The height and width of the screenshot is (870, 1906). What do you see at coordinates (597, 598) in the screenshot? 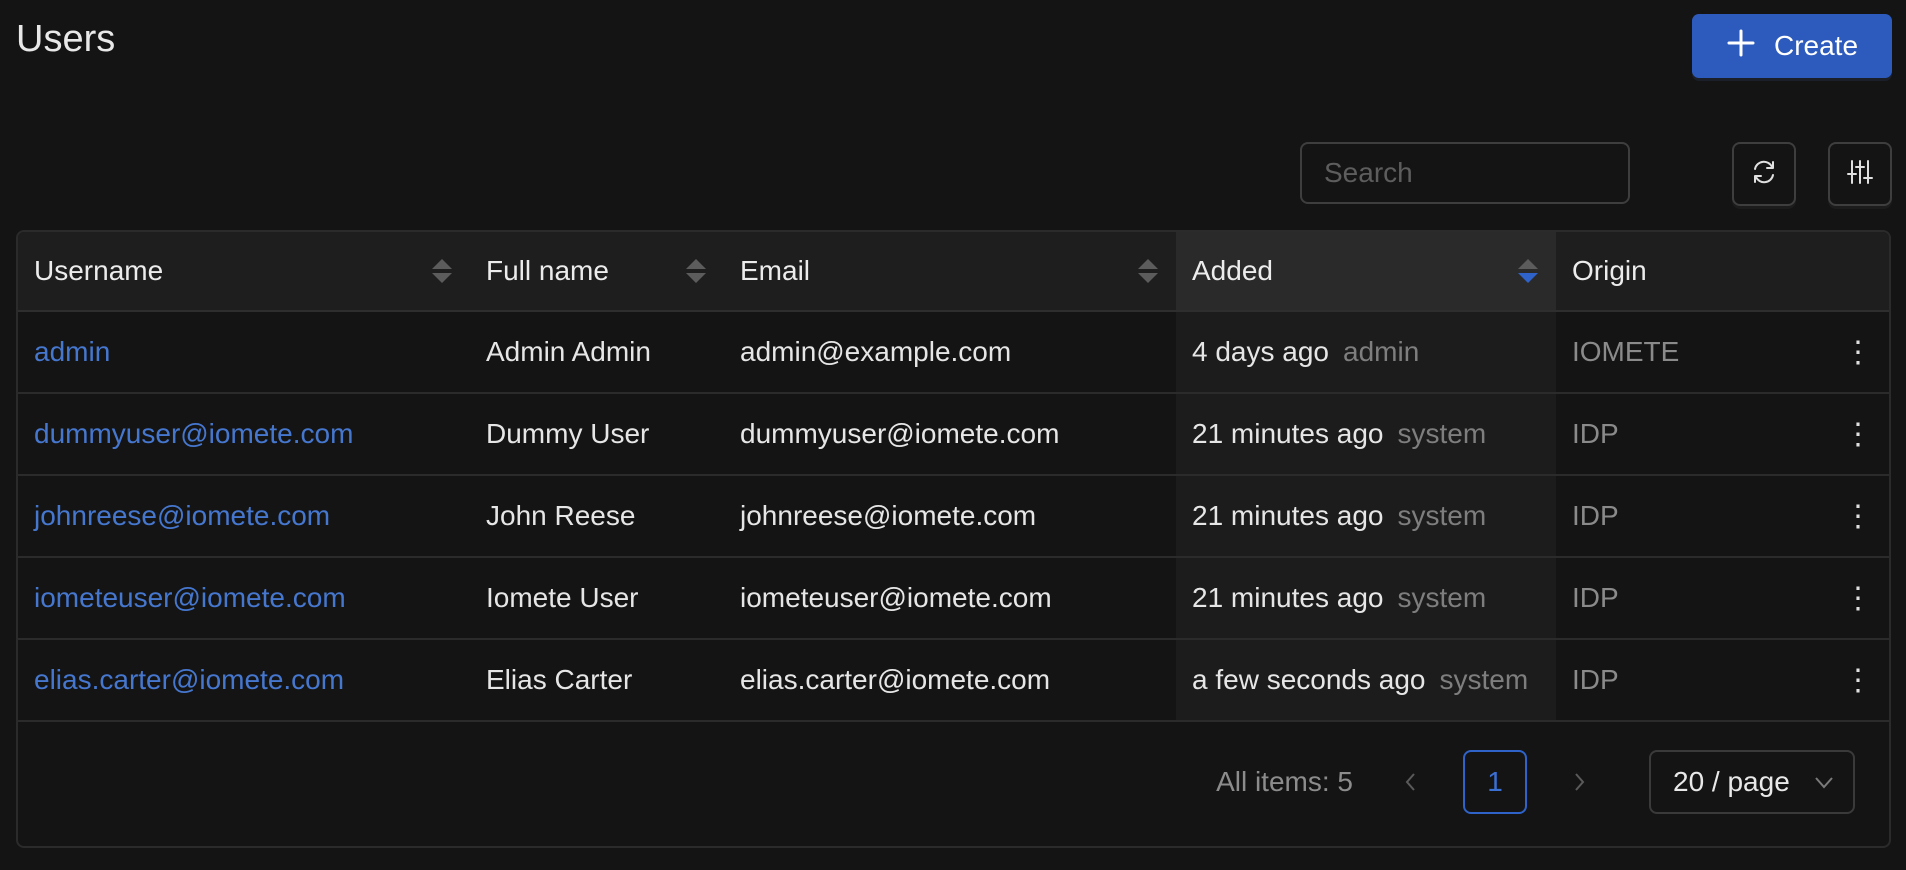
I see `full-name-cell: Iomete User` at bounding box center [597, 598].